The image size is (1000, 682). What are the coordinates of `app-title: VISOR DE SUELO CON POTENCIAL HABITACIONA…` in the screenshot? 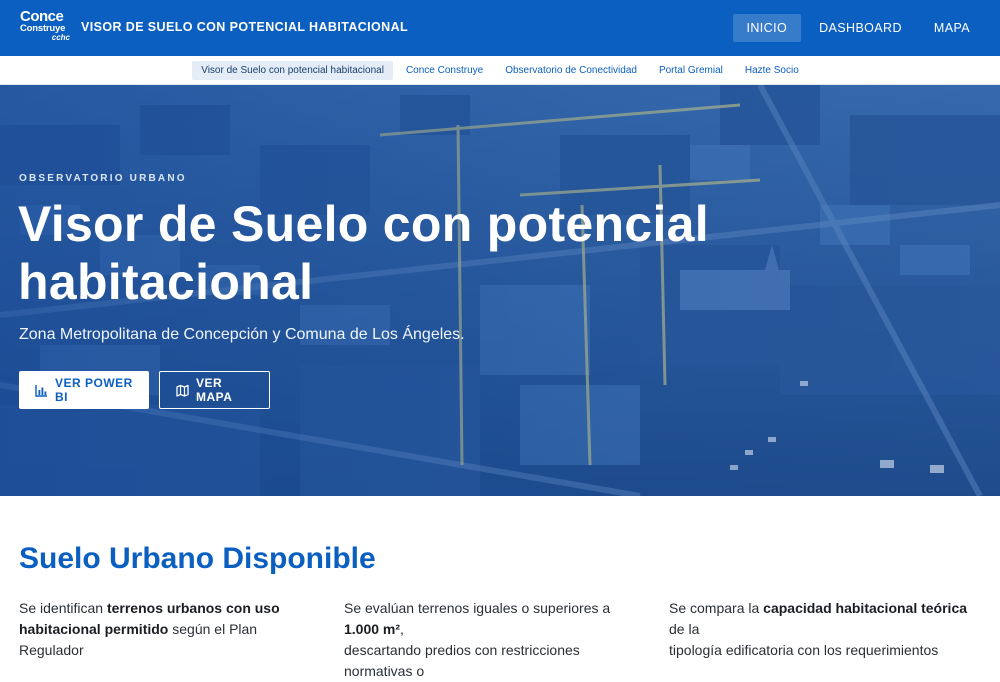 It's located at (245, 27).